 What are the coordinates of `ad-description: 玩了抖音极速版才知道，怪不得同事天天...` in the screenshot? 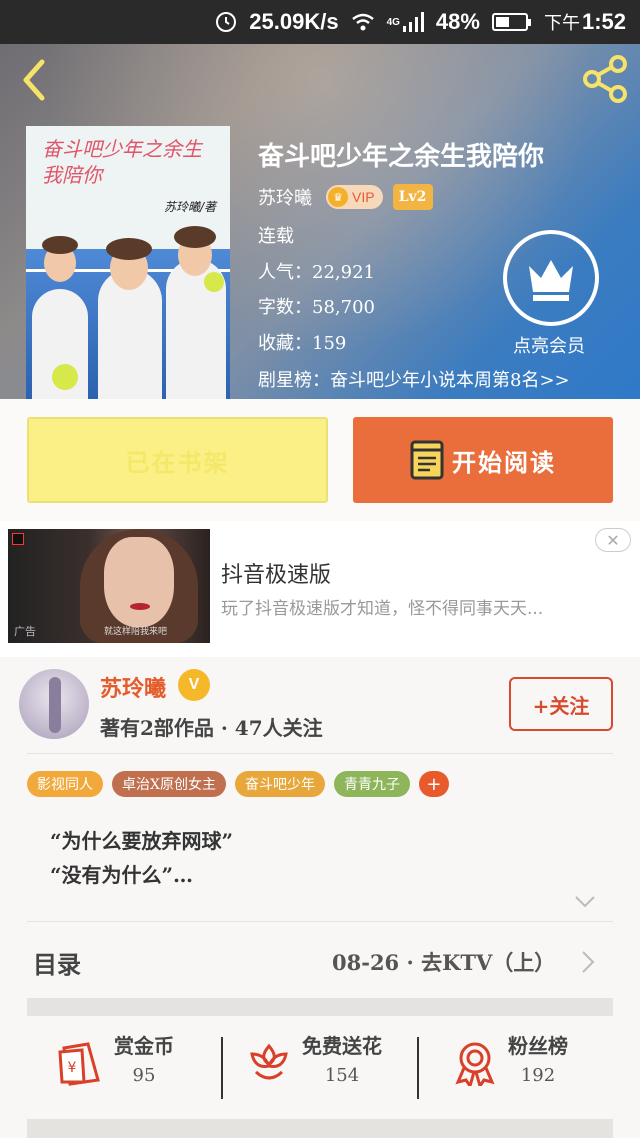 It's located at (382, 606).